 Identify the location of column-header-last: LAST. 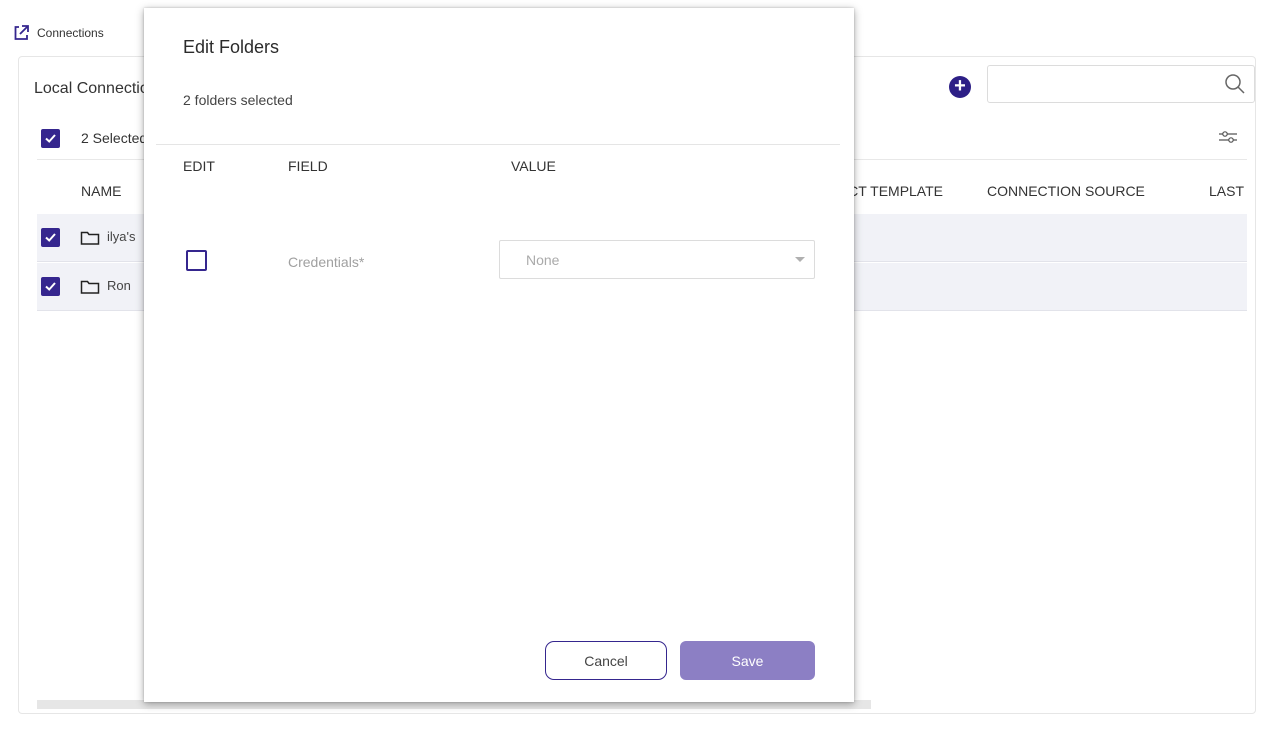
(1231, 191).